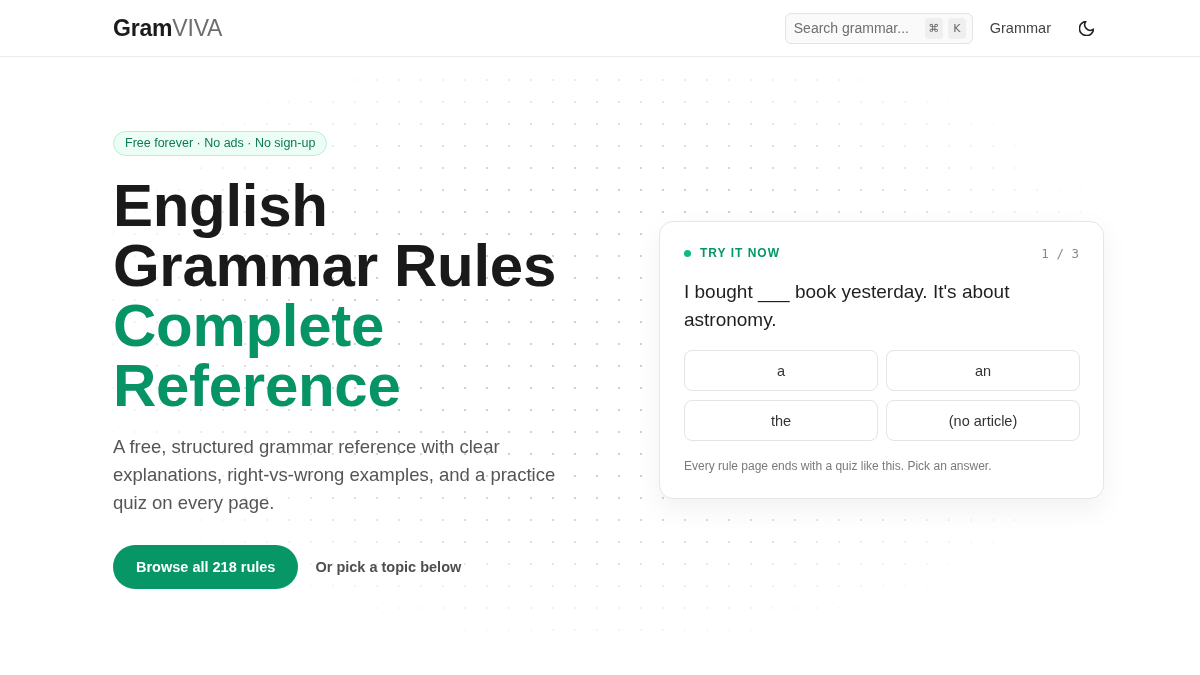  I want to click on answer-option: an, so click(983, 370).